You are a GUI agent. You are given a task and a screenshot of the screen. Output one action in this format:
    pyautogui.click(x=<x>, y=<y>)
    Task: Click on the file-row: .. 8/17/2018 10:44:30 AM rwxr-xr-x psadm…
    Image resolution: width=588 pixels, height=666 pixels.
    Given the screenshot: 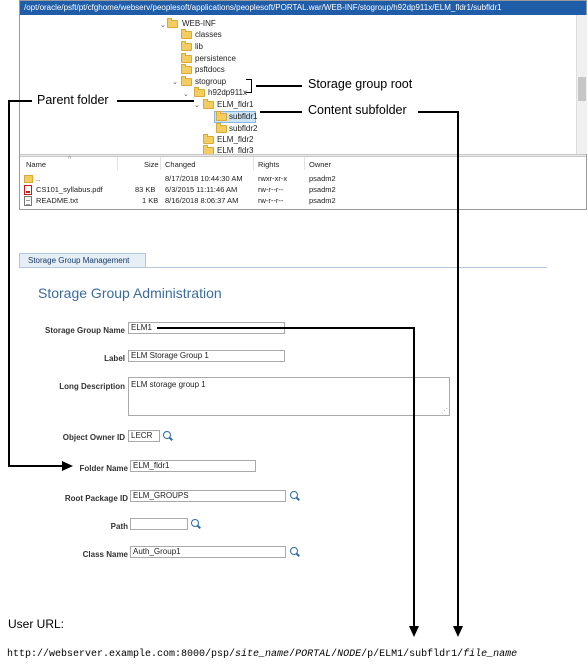 What is the action you would take?
    pyautogui.click(x=185, y=179)
    